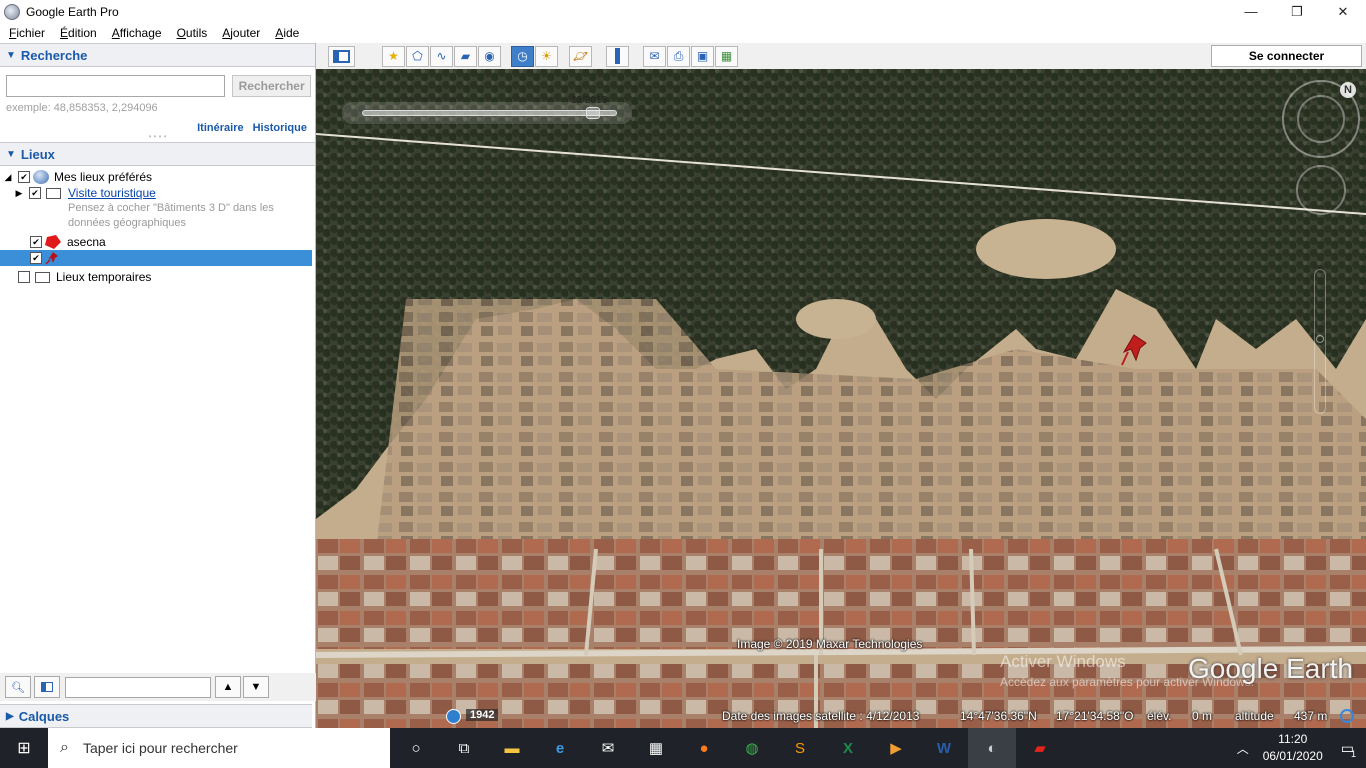  What do you see at coordinates (280, 128) in the screenshot?
I see `history-link: Historique` at bounding box center [280, 128].